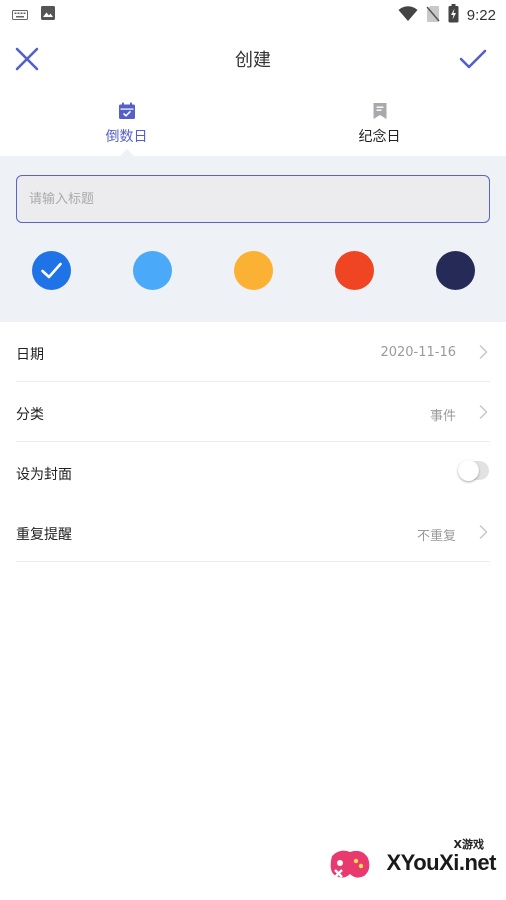 This screenshot has height=900, width=506. What do you see at coordinates (408, 15) in the screenshot?
I see `wifi-icon` at bounding box center [408, 15].